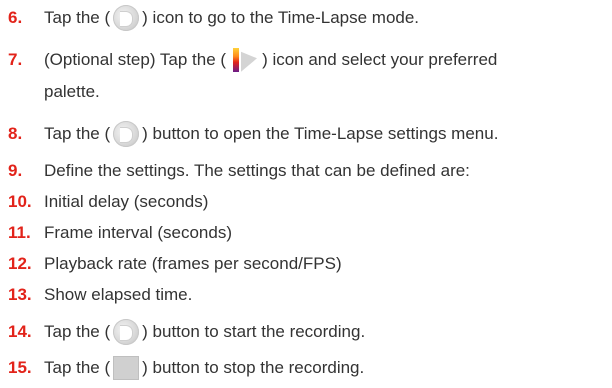 The image size is (612, 388). What do you see at coordinates (15, 59) in the screenshot?
I see `step-number: 7.` at bounding box center [15, 59].